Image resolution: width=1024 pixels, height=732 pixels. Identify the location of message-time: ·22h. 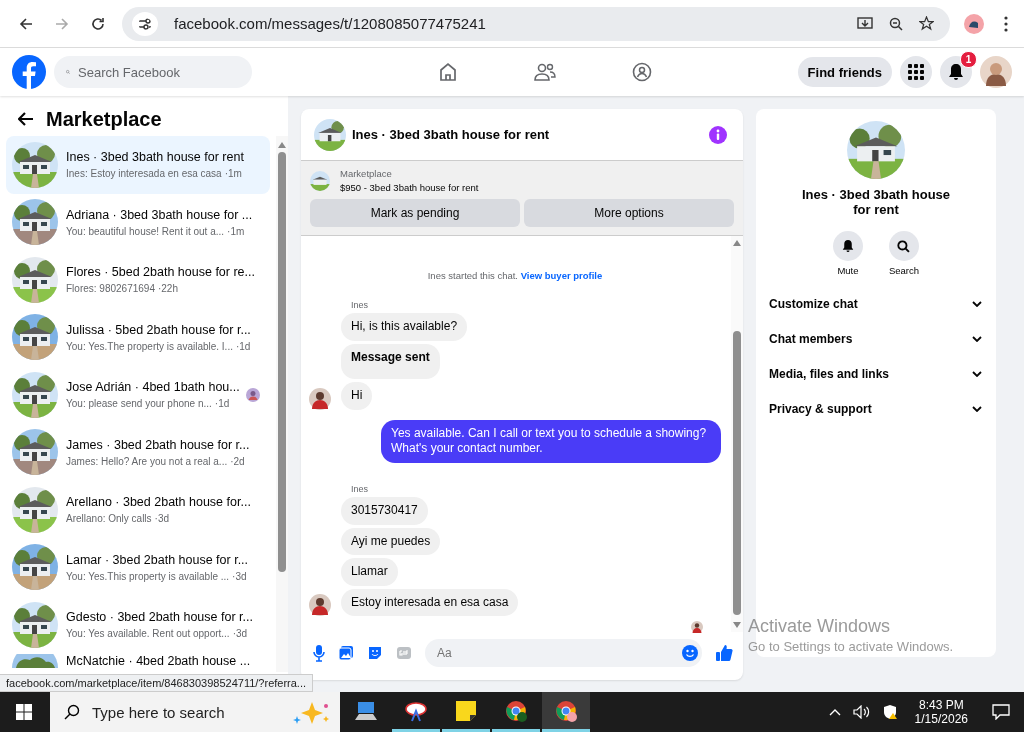
(167, 289).